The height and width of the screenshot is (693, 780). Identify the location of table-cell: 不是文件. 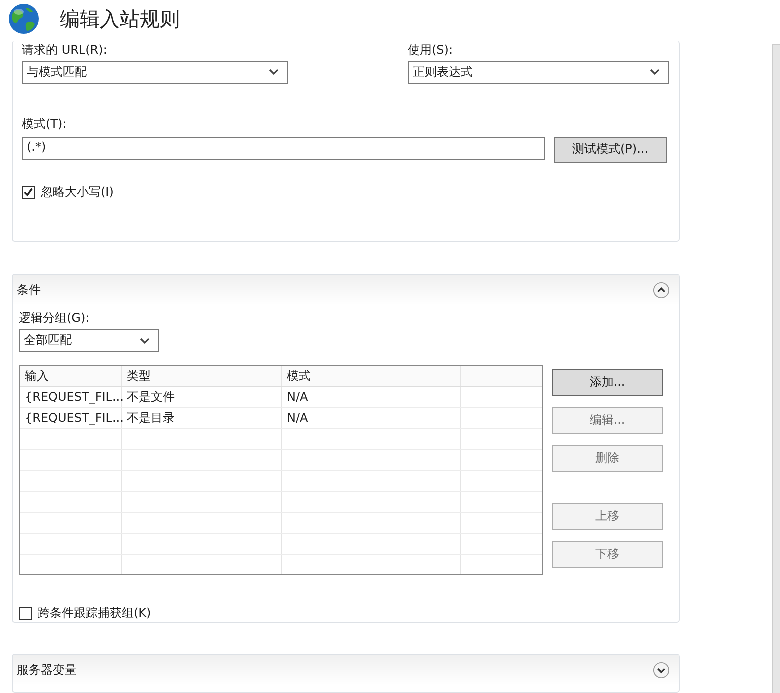
(202, 397).